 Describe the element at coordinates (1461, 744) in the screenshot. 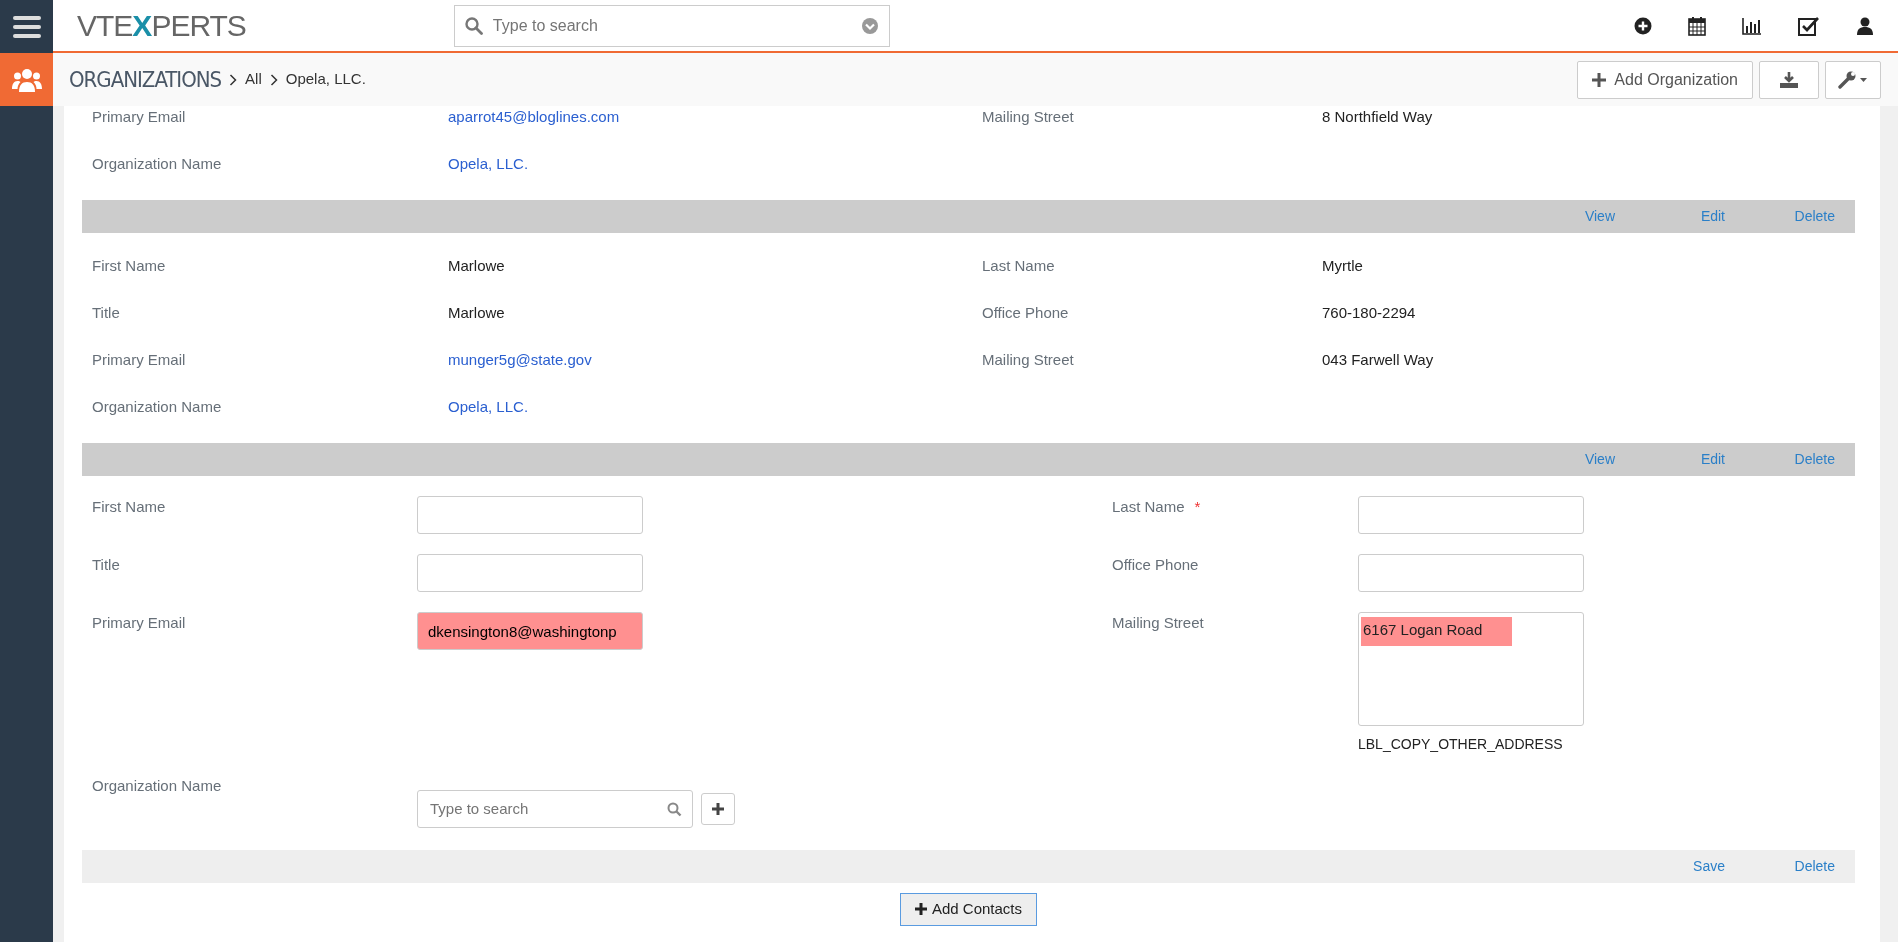

I see `address-note: LBL_COPY_OTHER_ADDRESS` at that location.